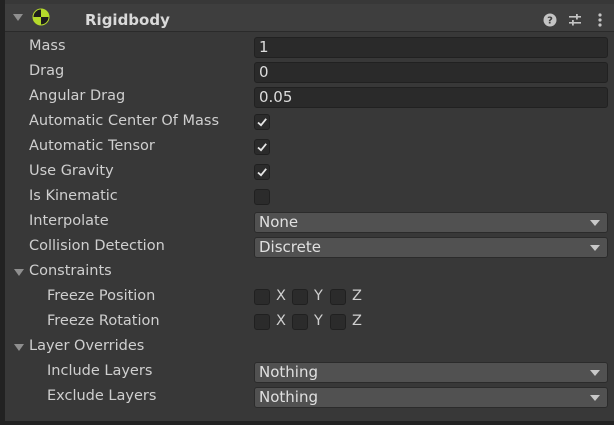 Image resolution: width=614 pixels, height=425 pixels. What do you see at coordinates (102, 396) in the screenshot?
I see `exclude-layers-label: Exclude Layers` at bounding box center [102, 396].